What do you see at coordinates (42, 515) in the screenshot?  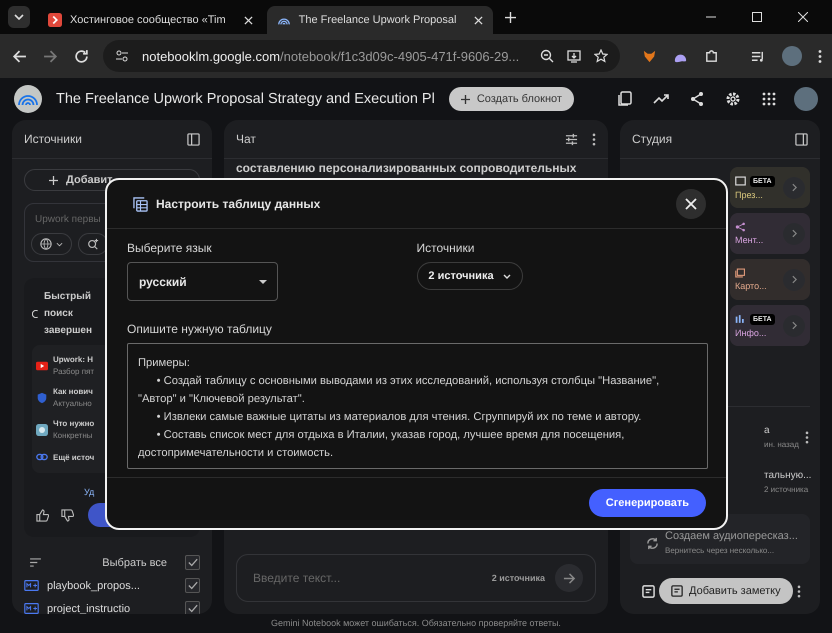 I see `thumbs-up-icon` at bounding box center [42, 515].